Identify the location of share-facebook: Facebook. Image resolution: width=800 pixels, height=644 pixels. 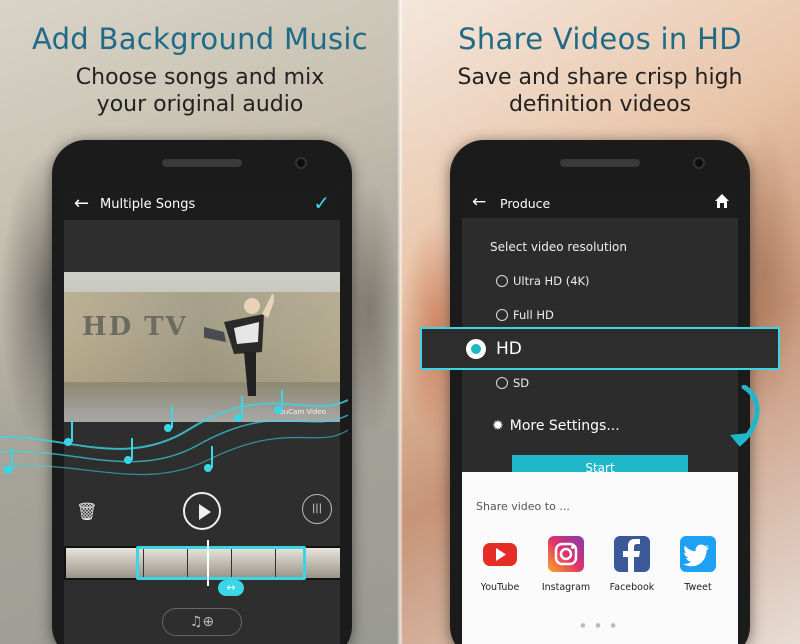
(632, 564).